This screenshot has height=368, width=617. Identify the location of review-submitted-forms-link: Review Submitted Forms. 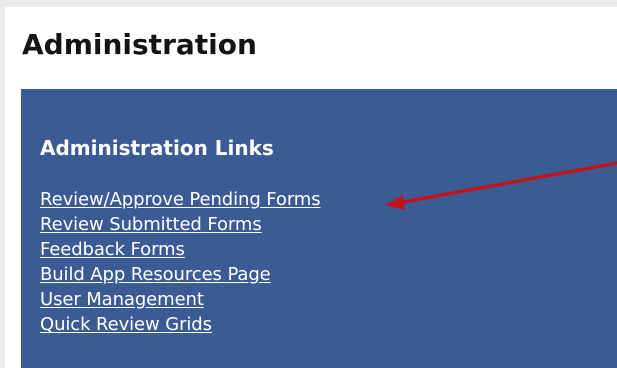
(151, 224).